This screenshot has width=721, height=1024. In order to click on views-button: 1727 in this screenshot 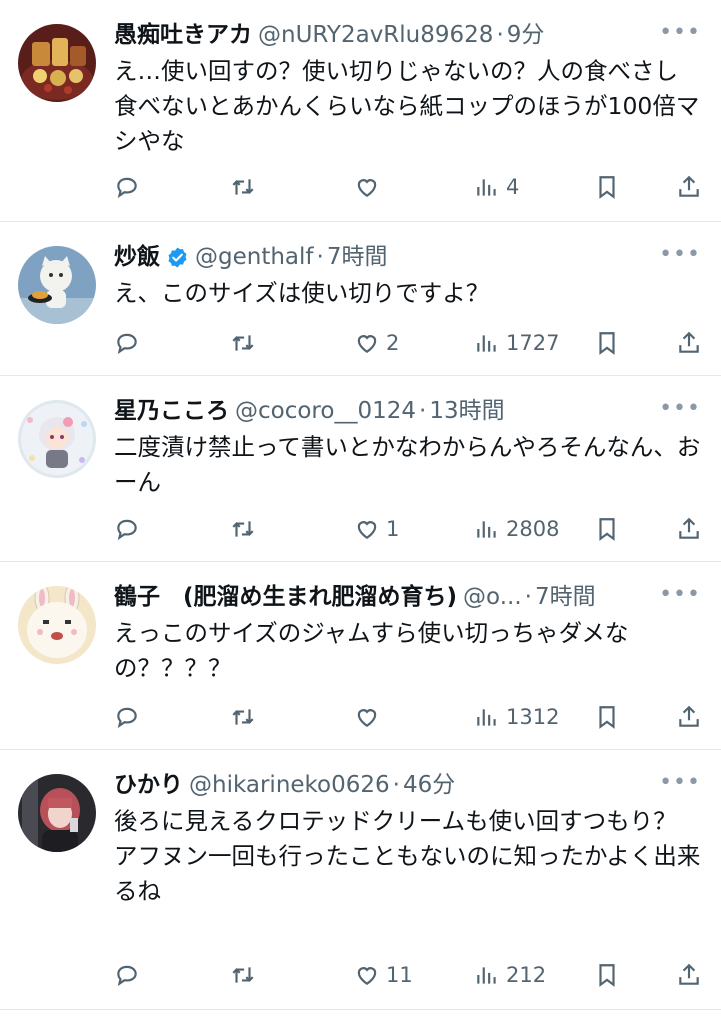, I will do `click(516, 343)`.